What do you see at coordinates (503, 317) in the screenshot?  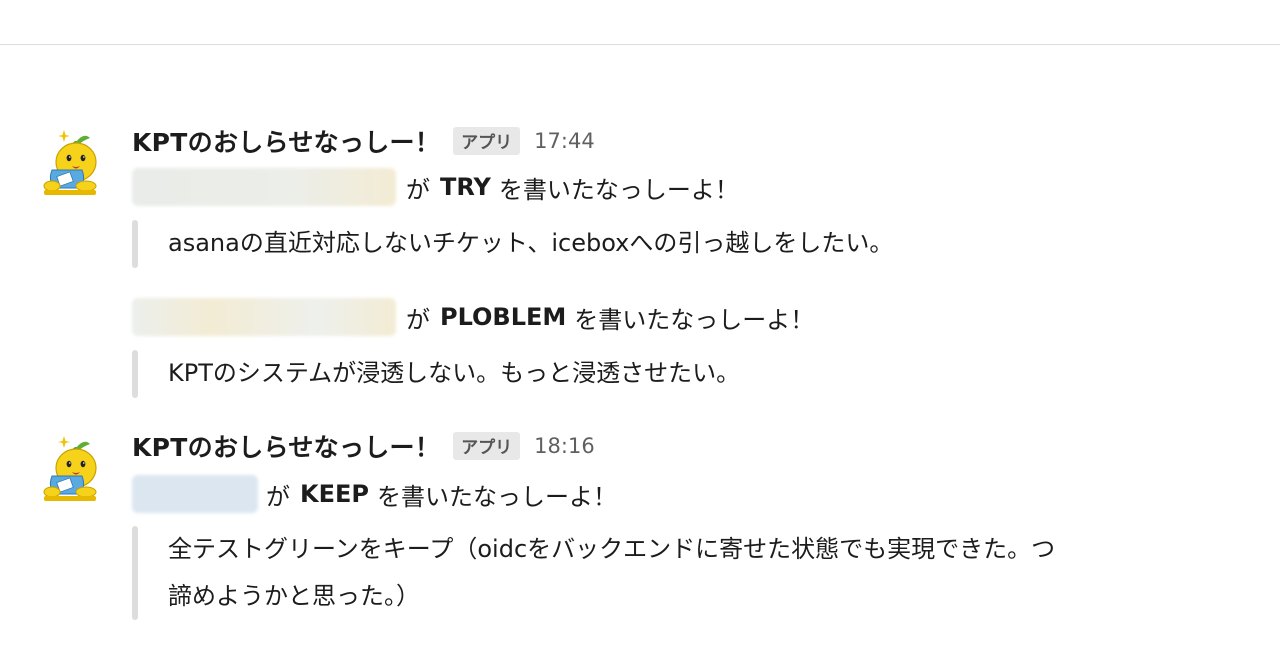 I see `post-category: PLOBLEM` at bounding box center [503, 317].